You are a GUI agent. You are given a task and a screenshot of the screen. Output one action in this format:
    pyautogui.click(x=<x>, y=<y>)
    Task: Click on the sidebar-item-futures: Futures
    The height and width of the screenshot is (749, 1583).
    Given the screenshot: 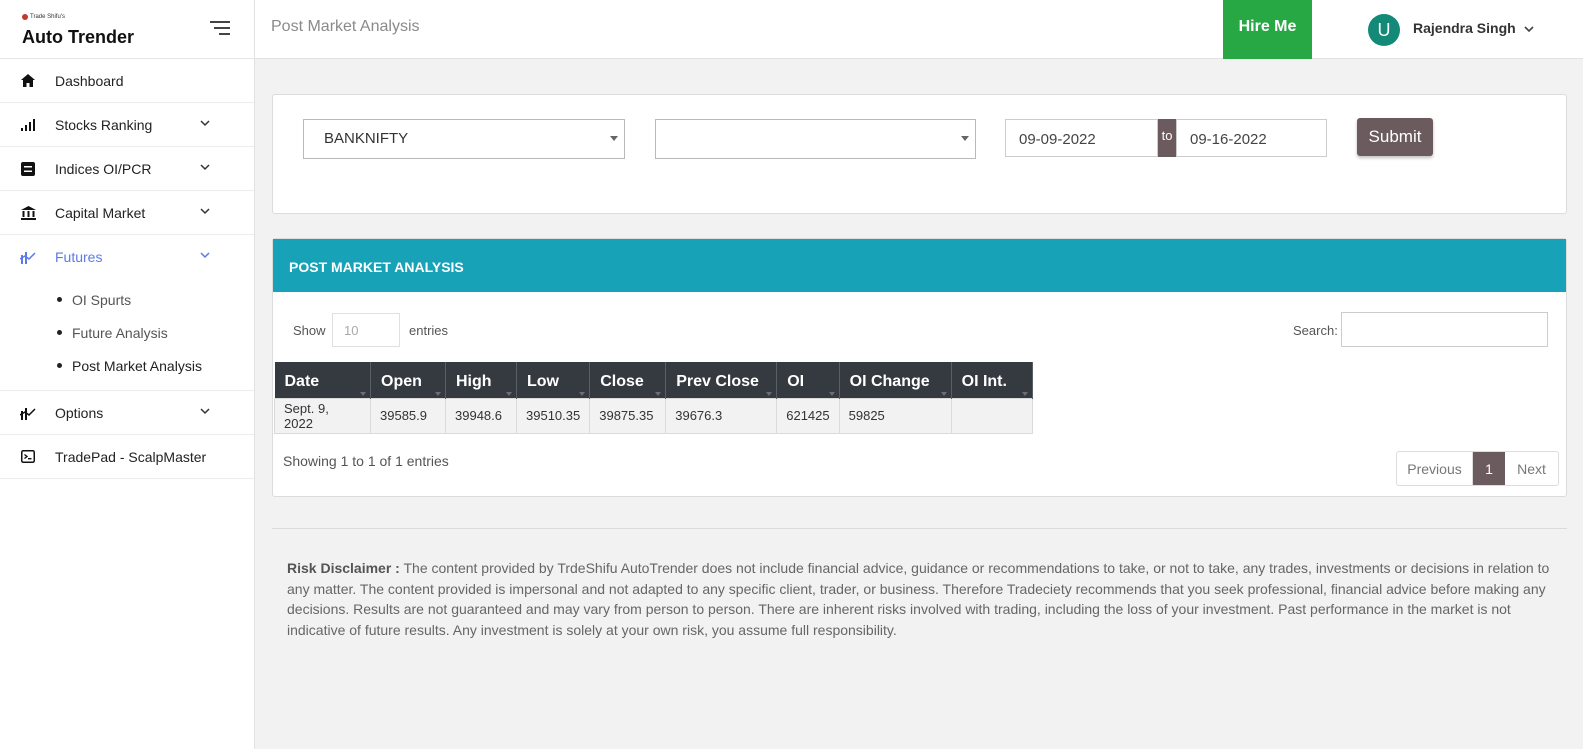 What is the action you would take?
    pyautogui.click(x=127, y=257)
    